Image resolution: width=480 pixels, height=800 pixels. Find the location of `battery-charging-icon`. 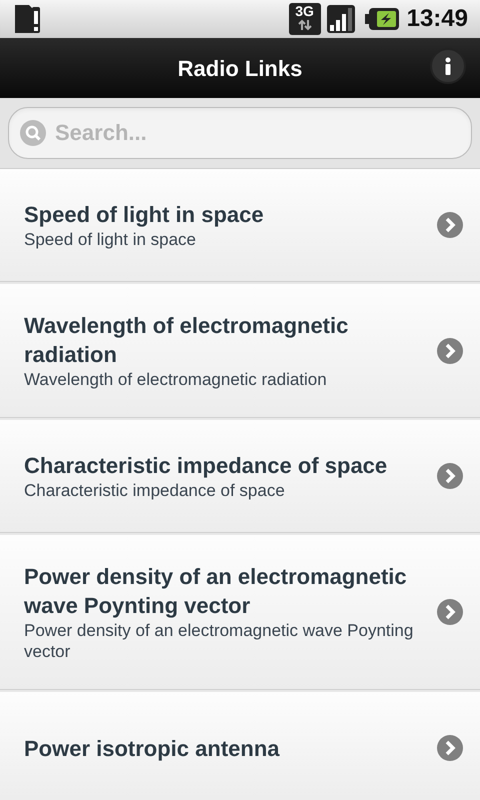

battery-charging-icon is located at coordinates (381, 19).